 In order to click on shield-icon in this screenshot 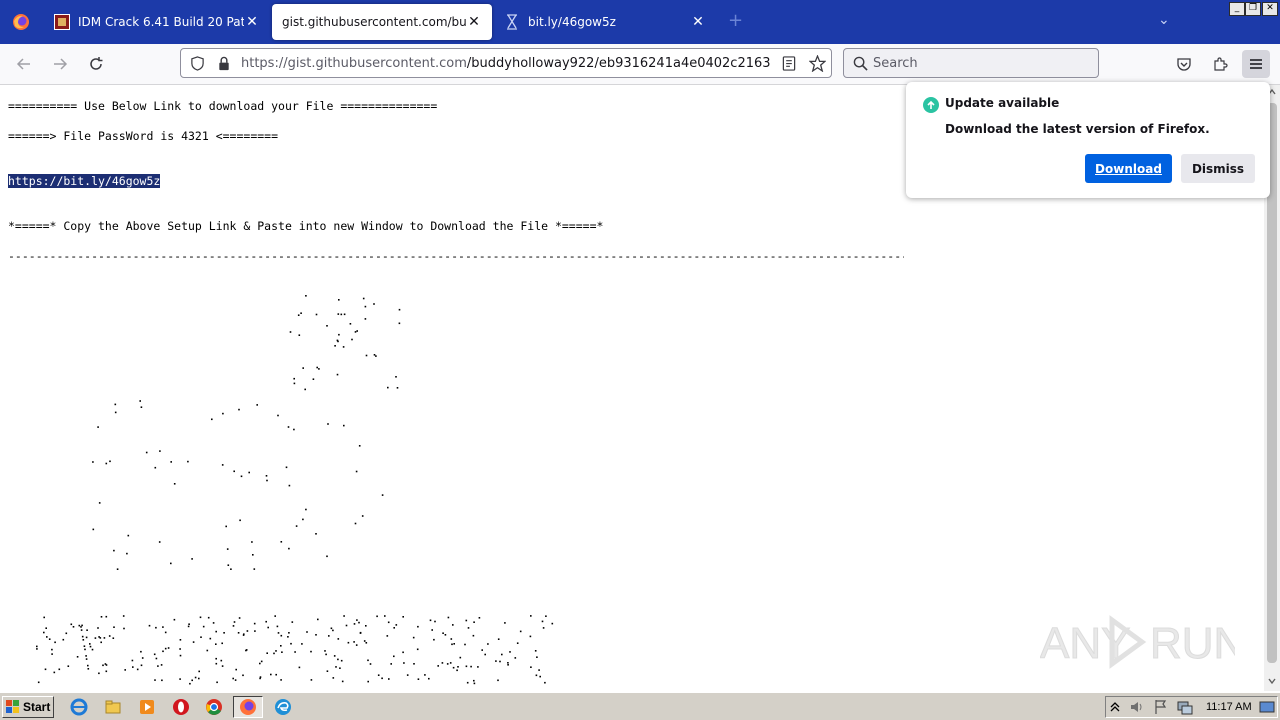, I will do `click(197, 63)`.